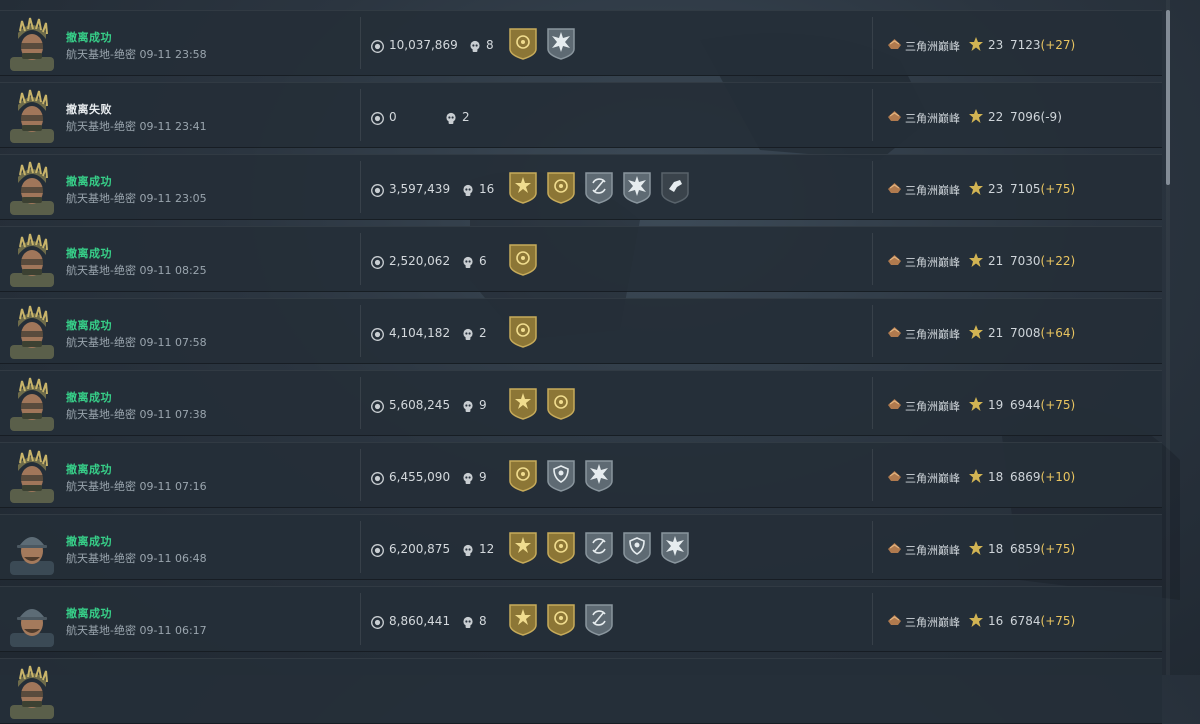  What do you see at coordinates (1058, 405) in the screenshot?
I see `points-delta: (+75)` at bounding box center [1058, 405].